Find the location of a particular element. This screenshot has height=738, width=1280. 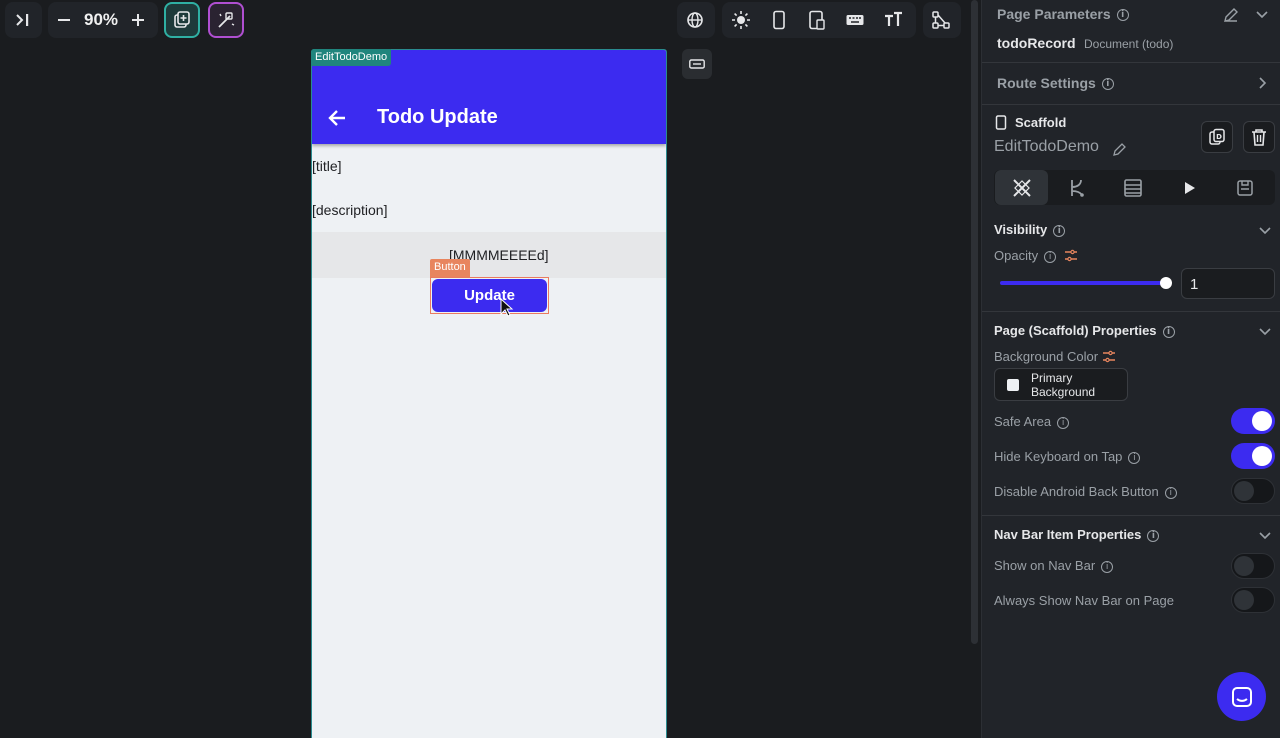

zoom-in-icon is located at coordinates (138, 20).